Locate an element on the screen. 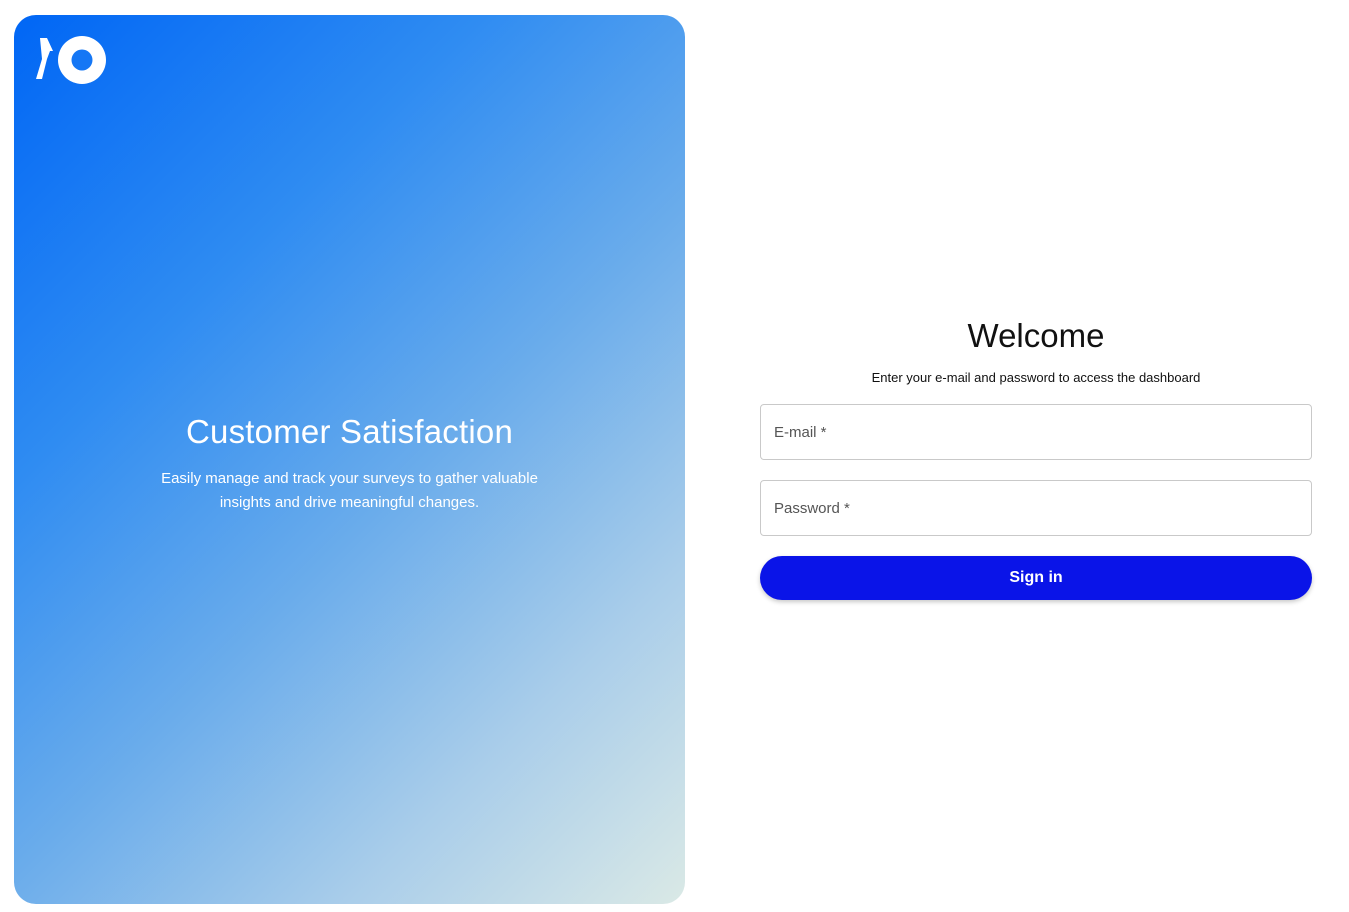 This screenshot has height=912, width=1349. password-input is located at coordinates (1036, 508).